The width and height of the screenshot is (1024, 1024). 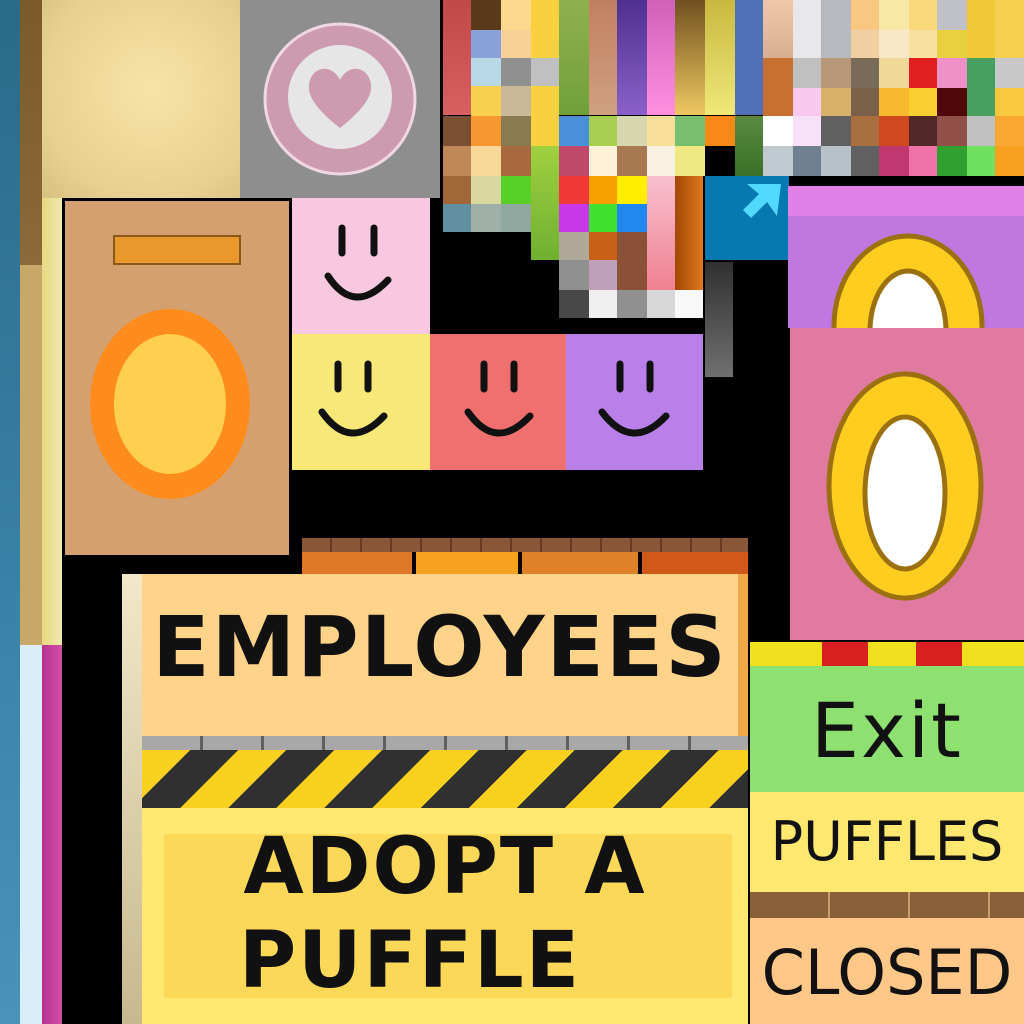 I want to click on smiley-tile-pink, so click(x=361, y=266).